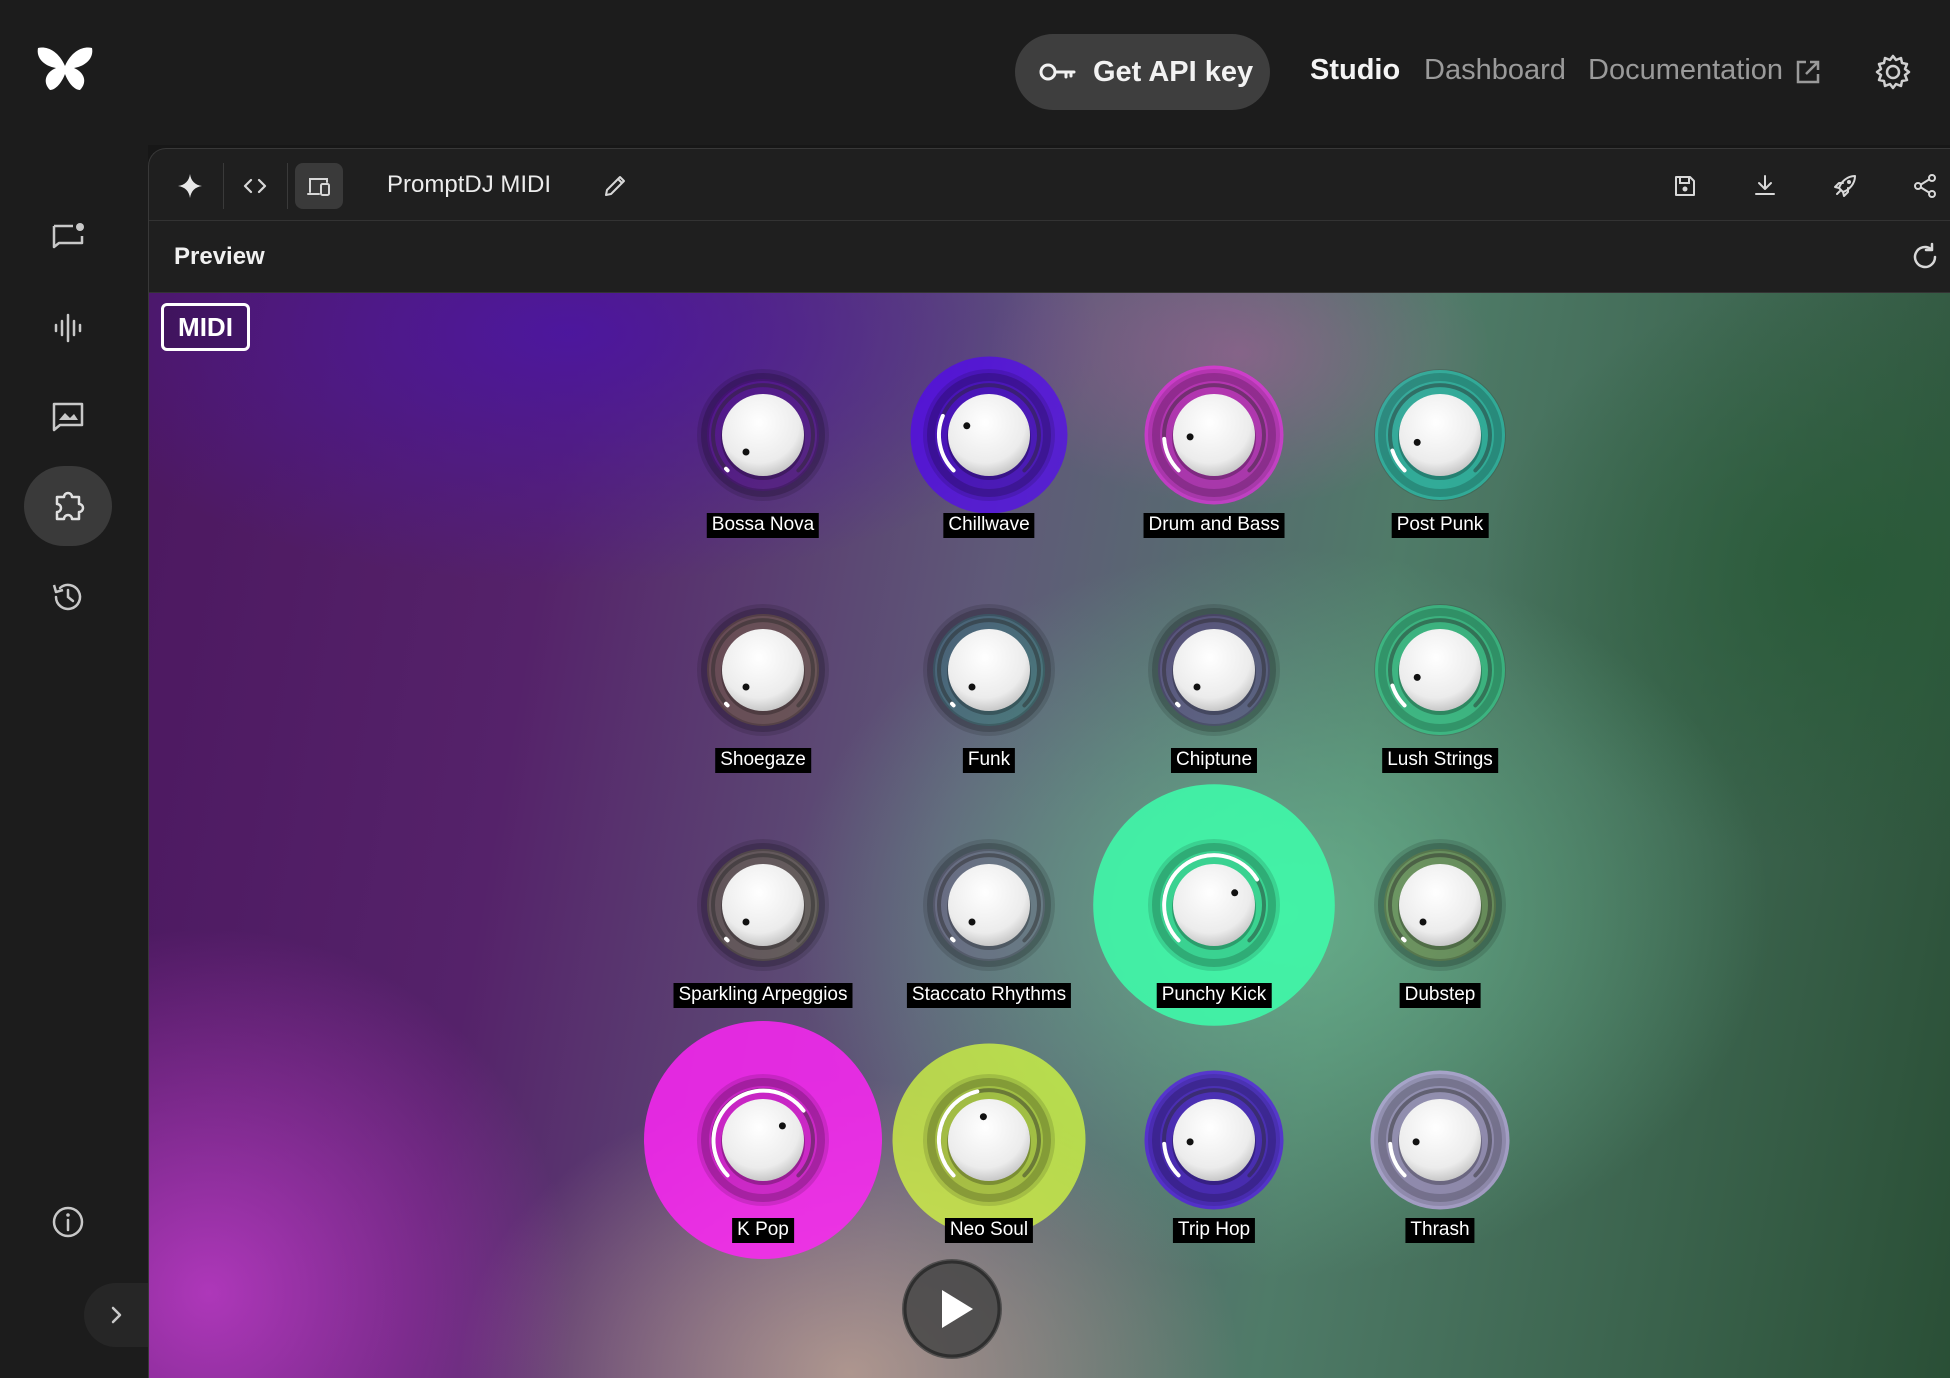 The width and height of the screenshot is (1950, 1378). I want to click on knob-label: Staccato Rhythms, so click(989, 995).